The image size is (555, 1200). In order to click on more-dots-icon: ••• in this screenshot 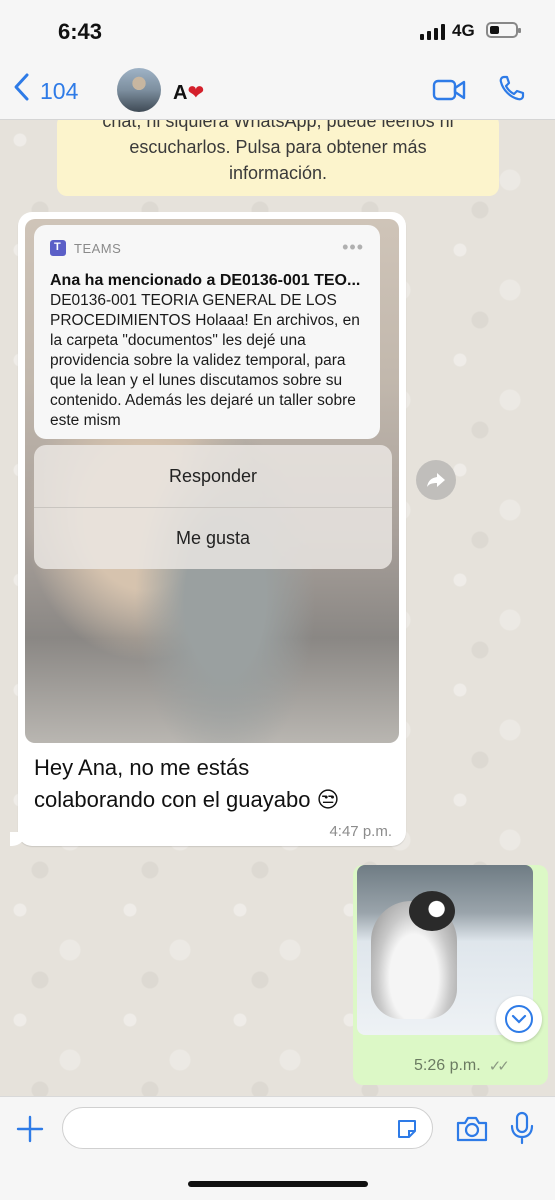, I will do `click(353, 247)`.